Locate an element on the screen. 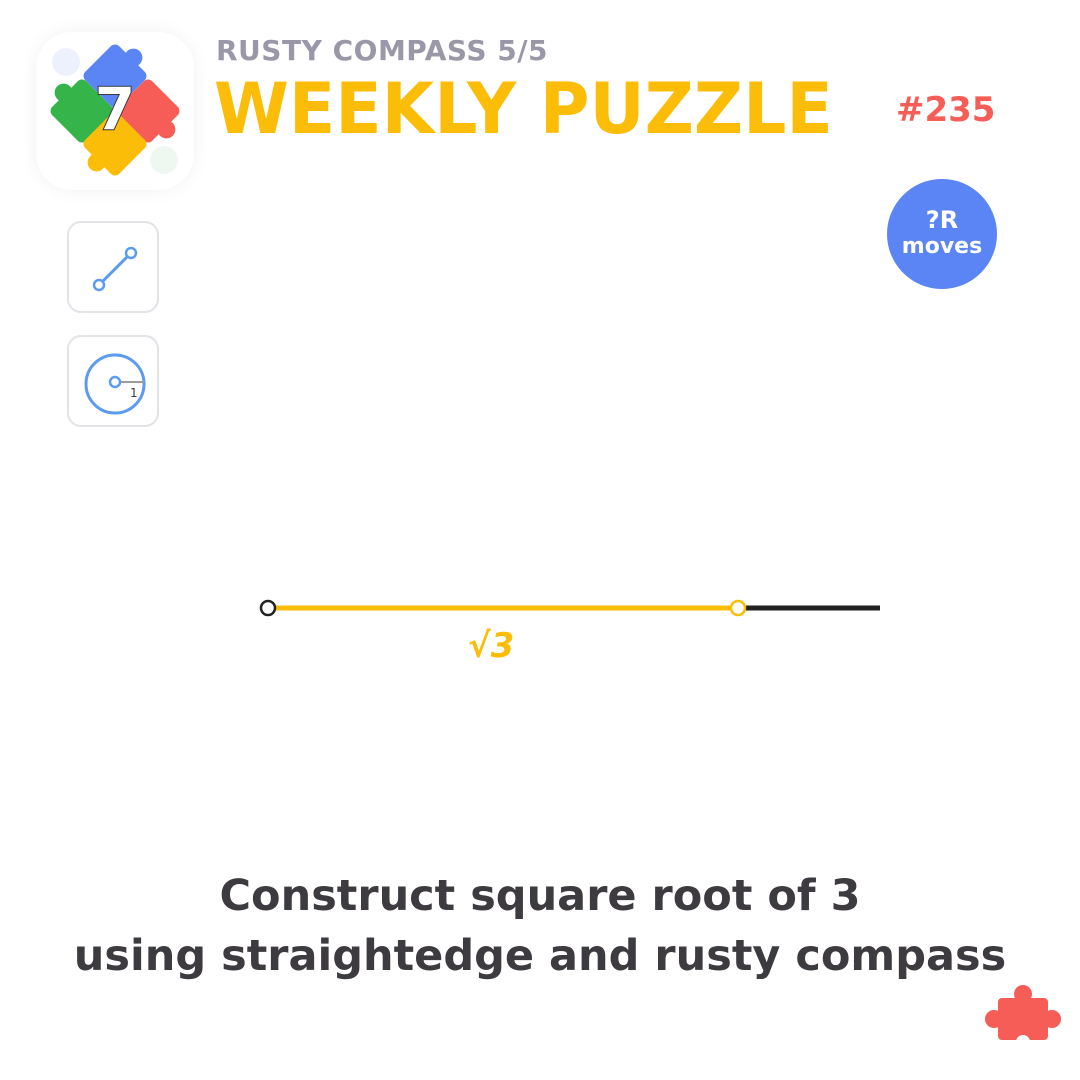 This screenshot has width=1080, height=1080. segment-length-label: √3 is located at coordinates (491, 646).